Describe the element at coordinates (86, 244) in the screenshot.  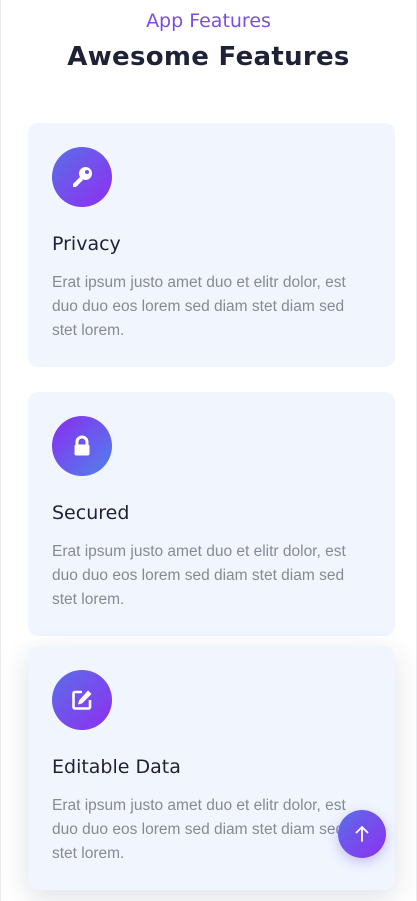
I see `feature-title: Privacy` at that location.